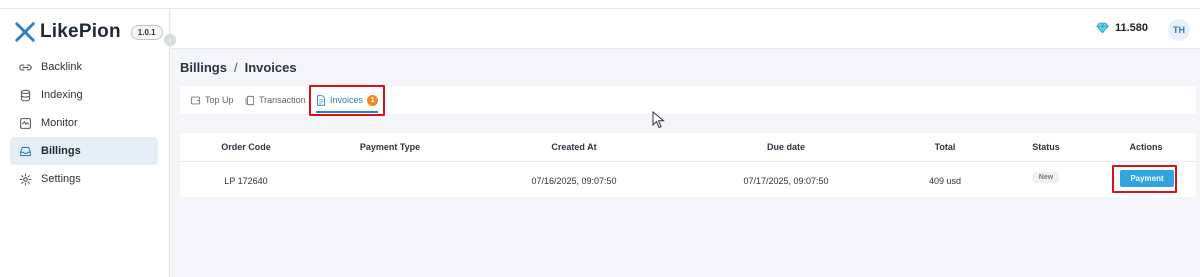 The image size is (1200, 277). What do you see at coordinates (84, 151) in the screenshot?
I see `sidebar-item-billings: Billings` at bounding box center [84, 151].